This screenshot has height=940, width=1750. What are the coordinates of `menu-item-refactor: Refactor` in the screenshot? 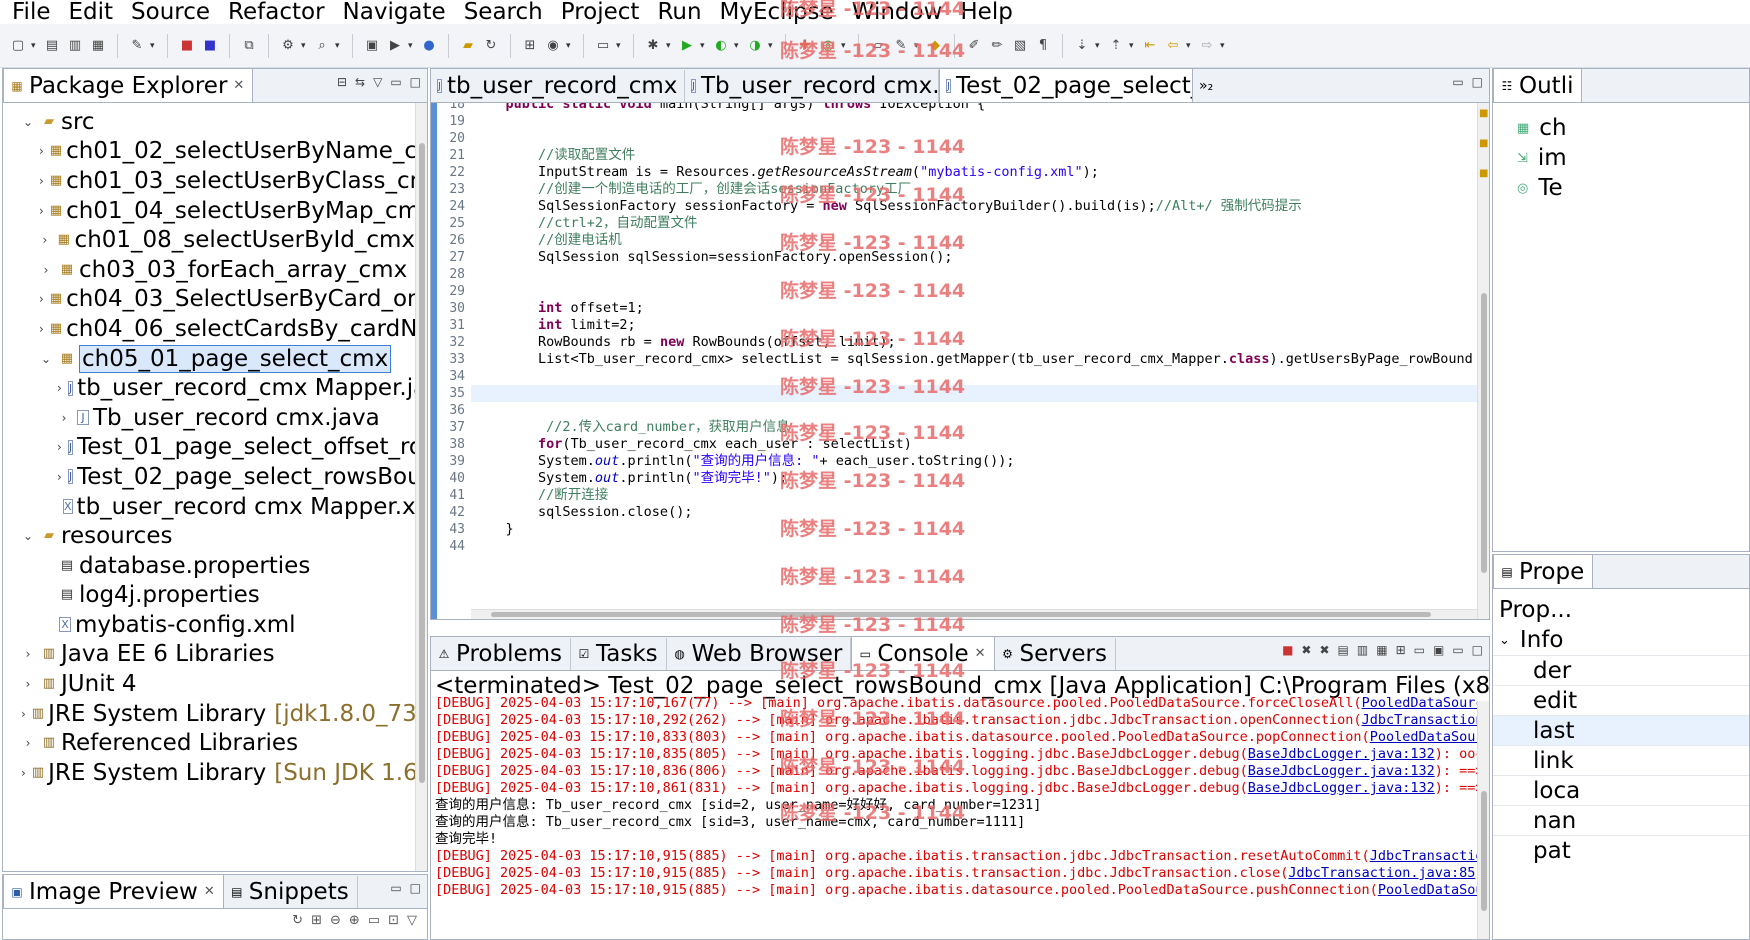 It's located at (277, 12).